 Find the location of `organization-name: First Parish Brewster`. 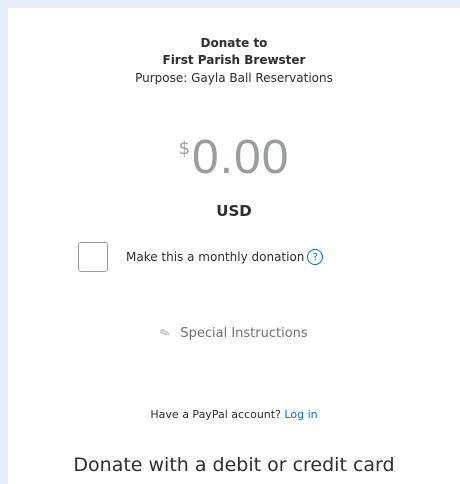

organization-name: First Parish Brewster is located at coordinates (234, 60).